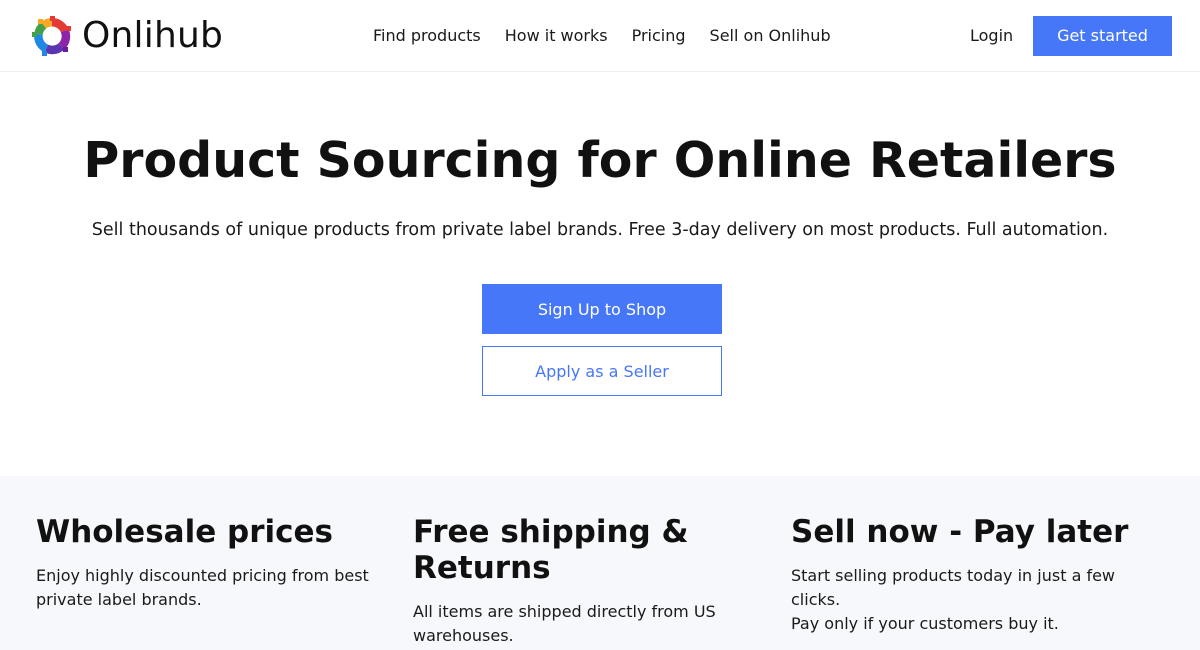  What do you see at coordinates (602, 309) in the screenshot?
I see `sign-up-to-shop-button: Sign Up to Shop` at bounding box center [602, 309].